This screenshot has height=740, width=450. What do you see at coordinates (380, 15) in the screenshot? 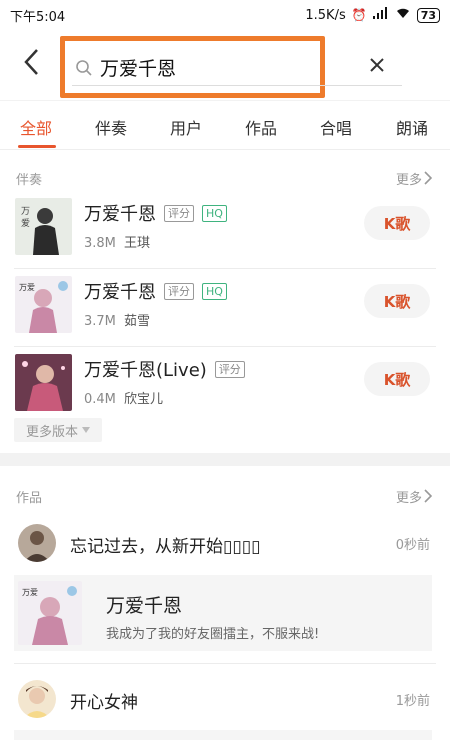
I see `signal-icon` at bounding box center [380, 15].